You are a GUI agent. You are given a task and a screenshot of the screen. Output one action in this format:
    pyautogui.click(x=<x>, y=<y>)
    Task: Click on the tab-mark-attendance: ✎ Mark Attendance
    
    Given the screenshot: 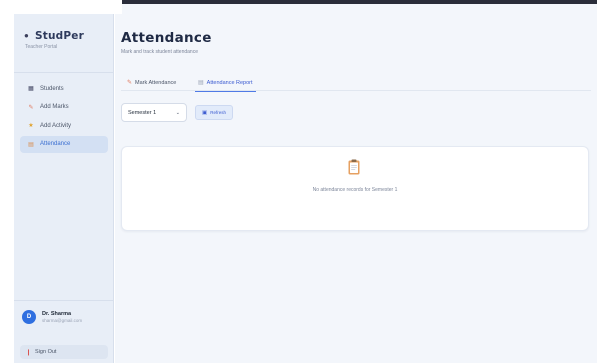 What is the action you would take?
    pyautogui.click(x=151, y=82)
    